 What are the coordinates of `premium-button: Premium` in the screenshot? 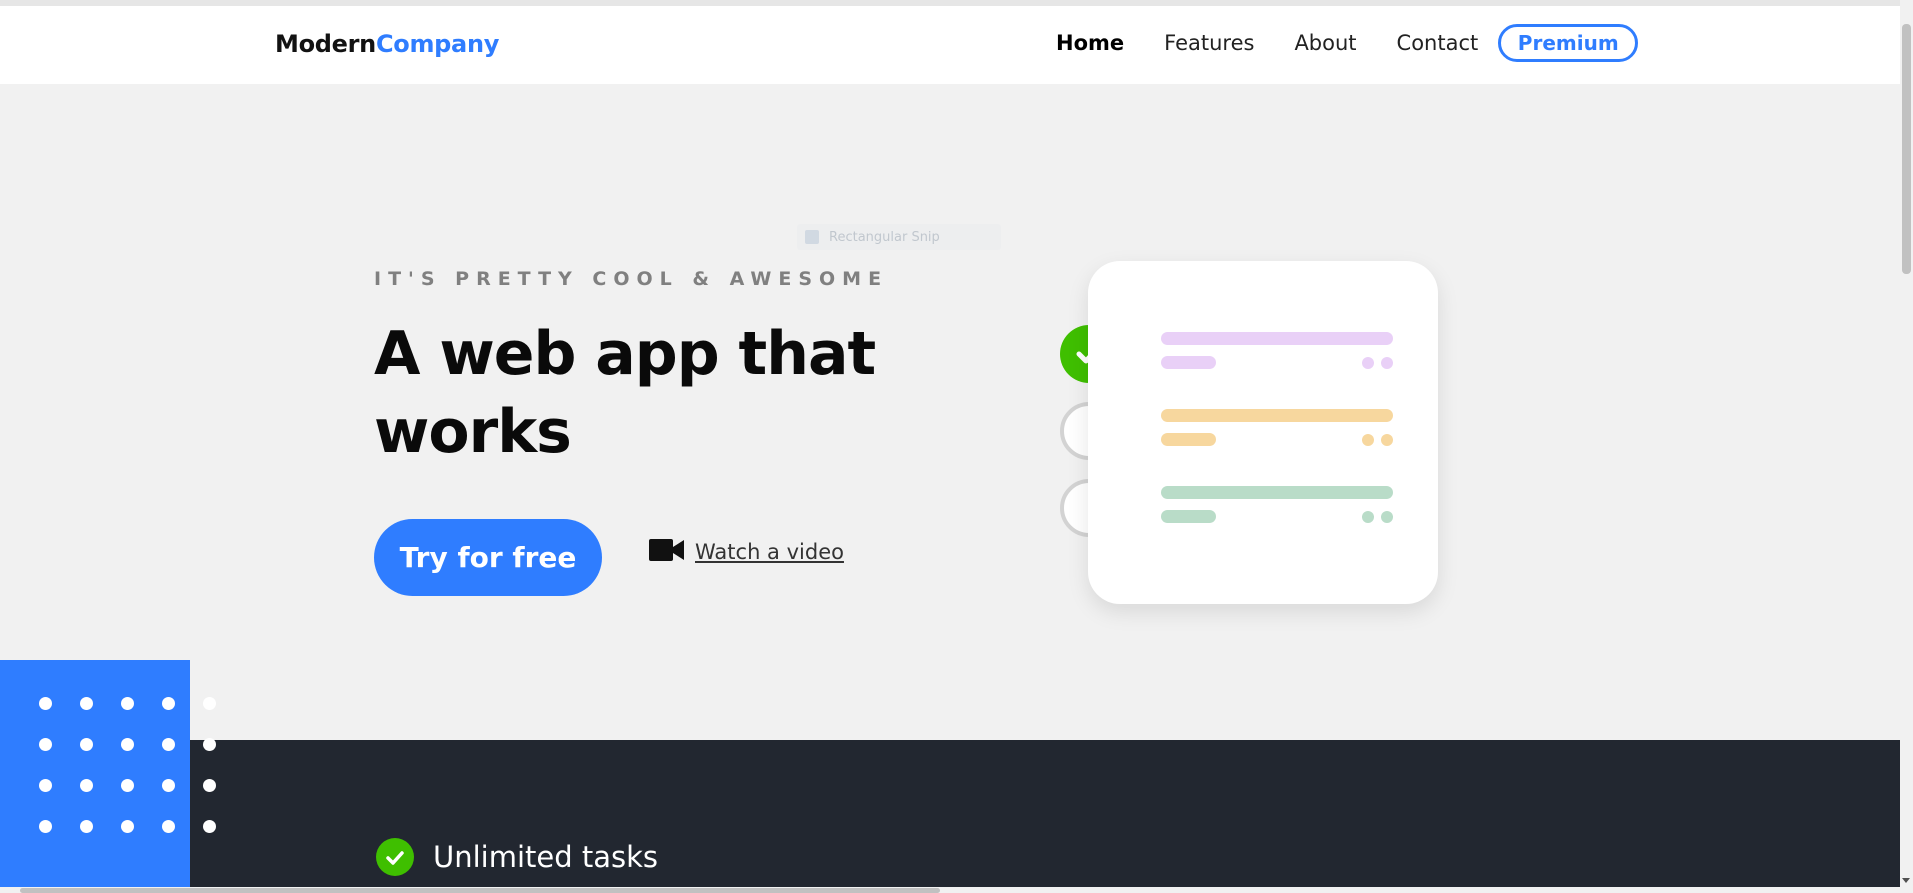 It's located at (1568, 43).